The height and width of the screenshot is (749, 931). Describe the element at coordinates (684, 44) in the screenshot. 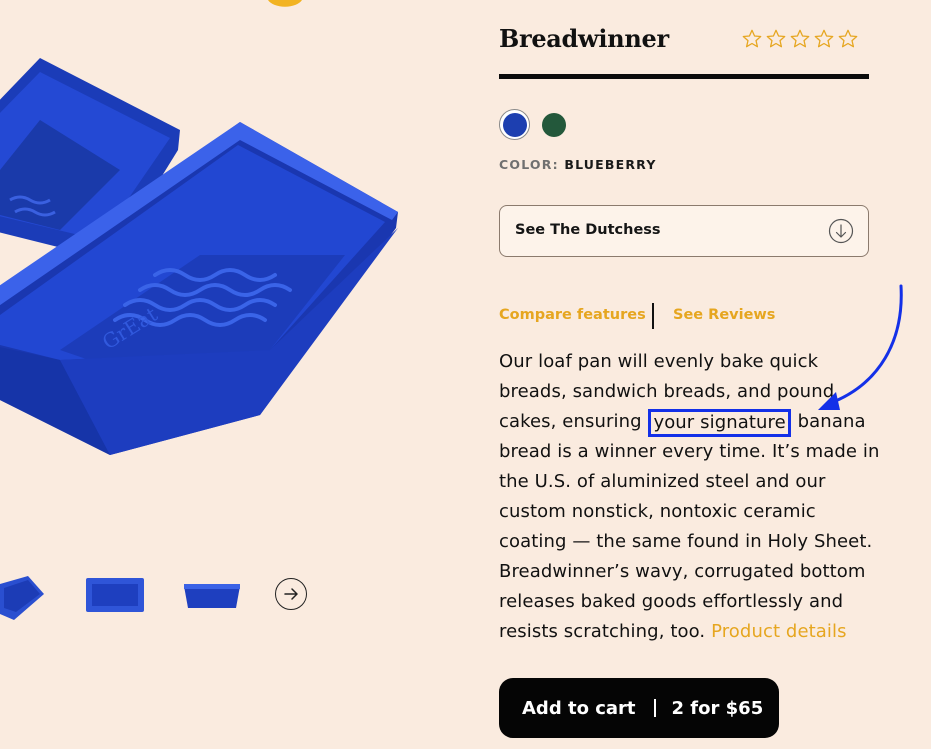

I see `title-row: Breadwinner` at that location.